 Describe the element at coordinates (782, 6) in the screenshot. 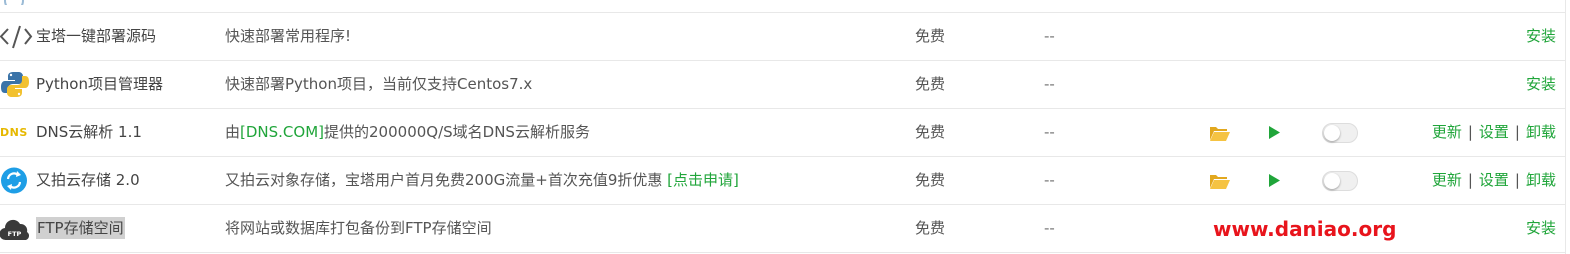

I see `table-row-partial` at that location.